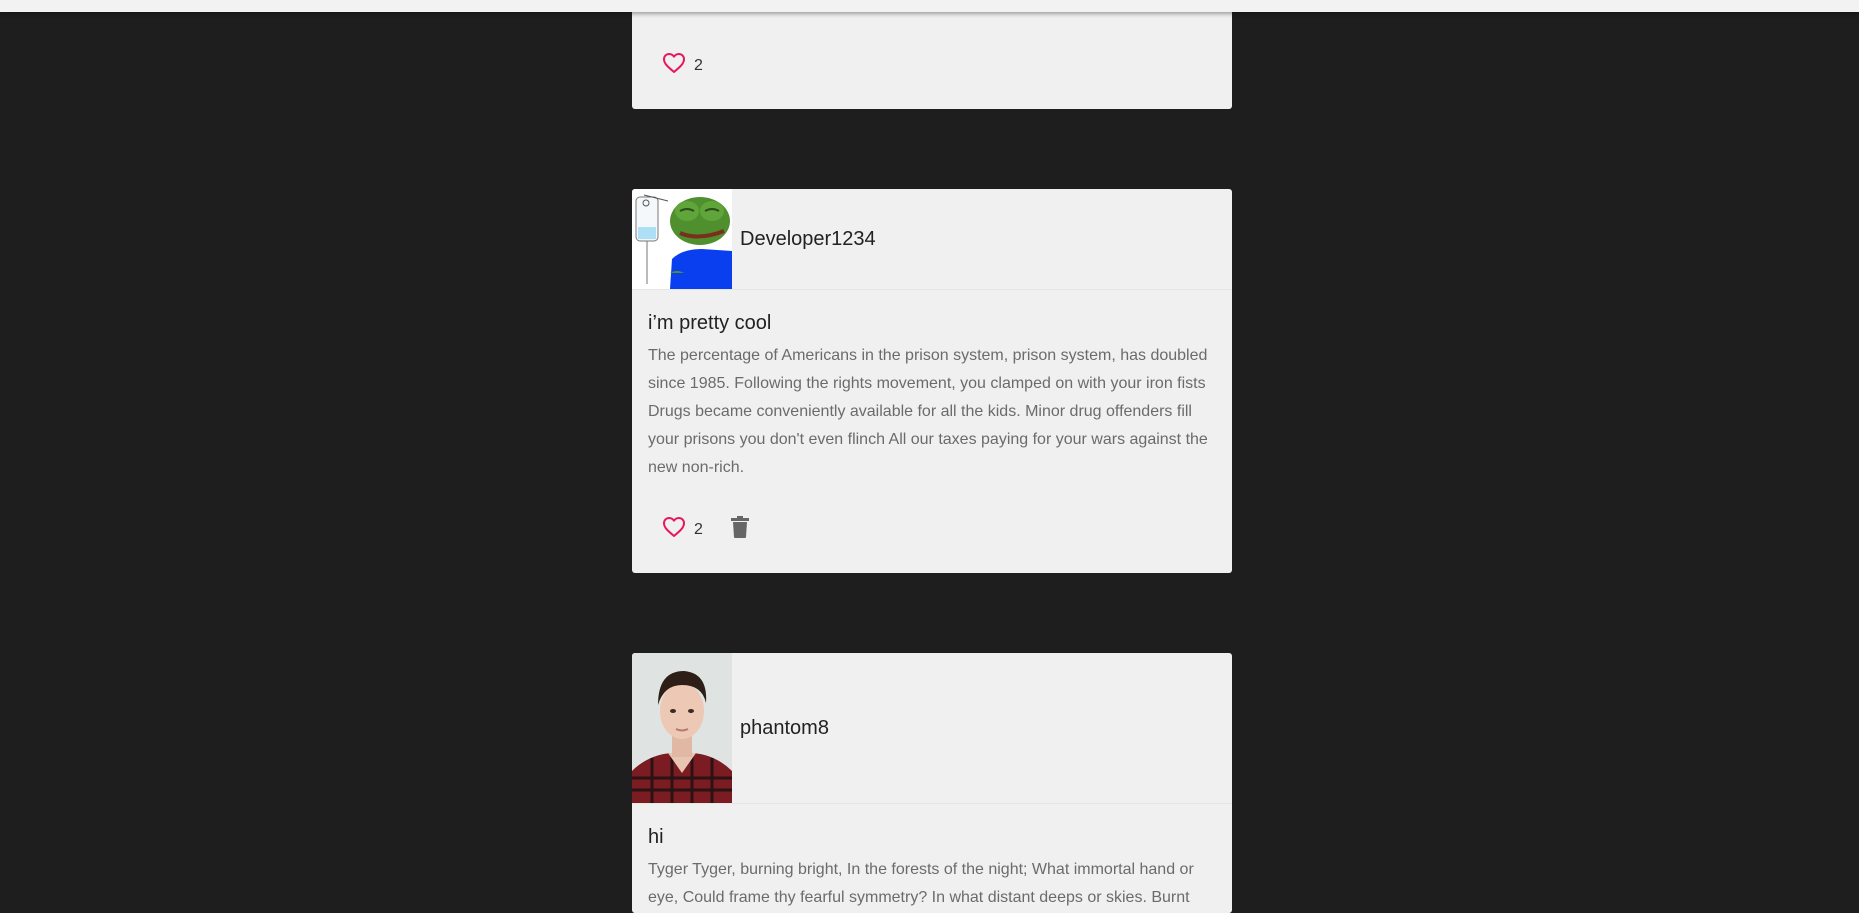 The image size is (1859, 913). I want to click on trash-icon, so click(739, 529).